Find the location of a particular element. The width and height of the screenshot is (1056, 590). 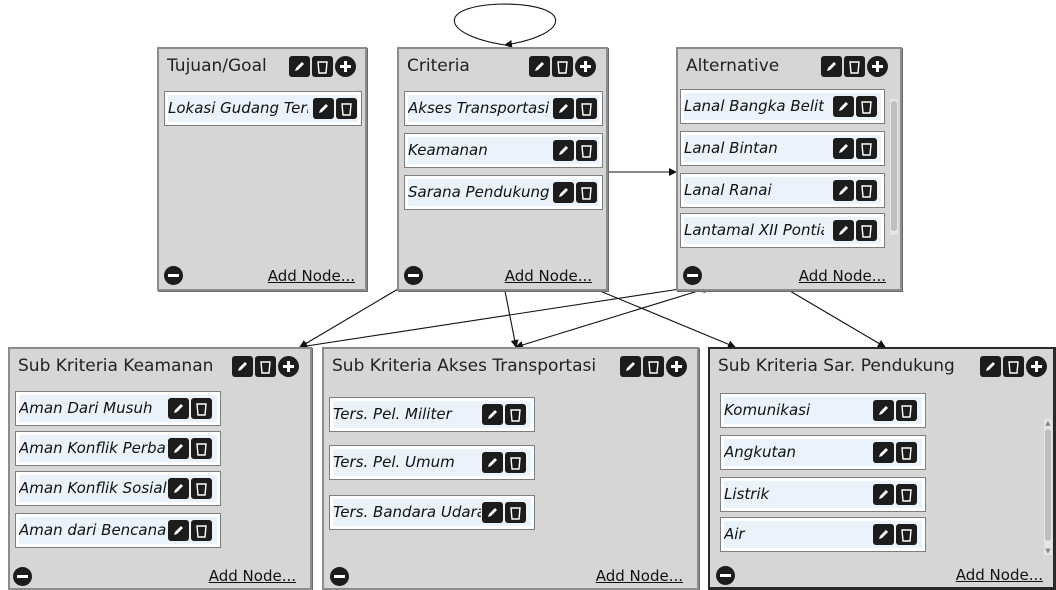

scrollbar: ▲ ▼ is located at coordinates (1048, 487).